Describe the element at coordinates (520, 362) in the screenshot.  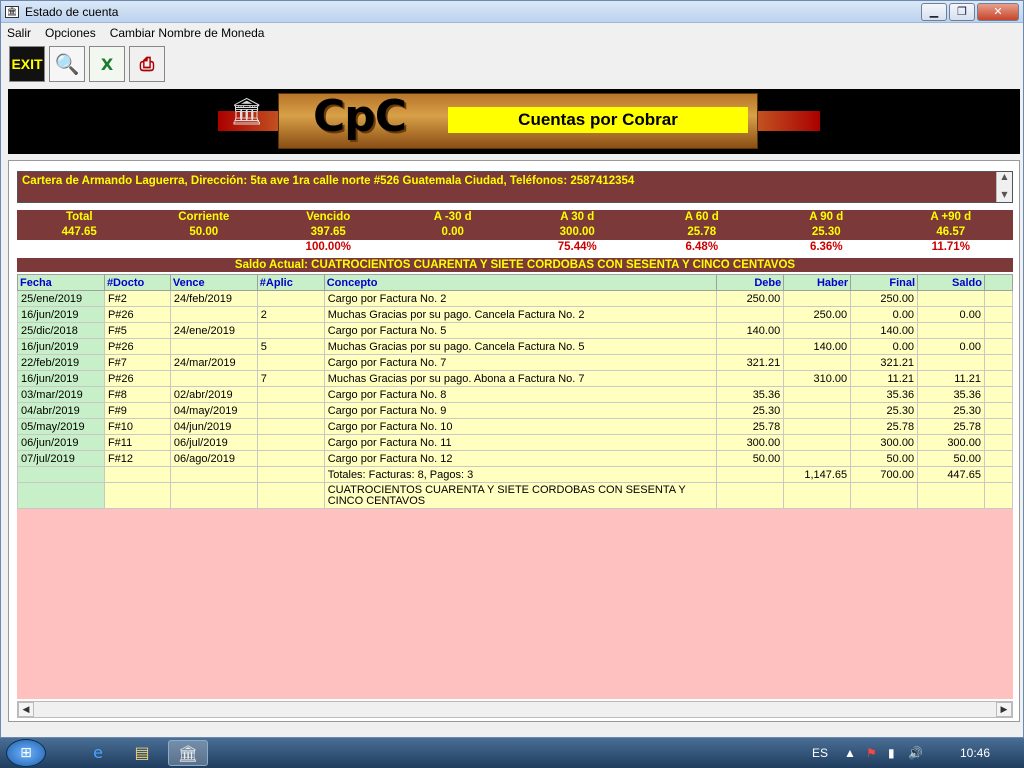
I see `cell-concepto: Cargo por Factura No. 7` at that location.